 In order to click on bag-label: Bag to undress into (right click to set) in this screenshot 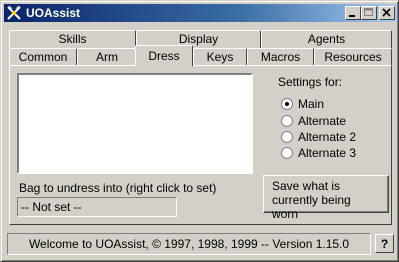, I will do `click(118, 188)`.